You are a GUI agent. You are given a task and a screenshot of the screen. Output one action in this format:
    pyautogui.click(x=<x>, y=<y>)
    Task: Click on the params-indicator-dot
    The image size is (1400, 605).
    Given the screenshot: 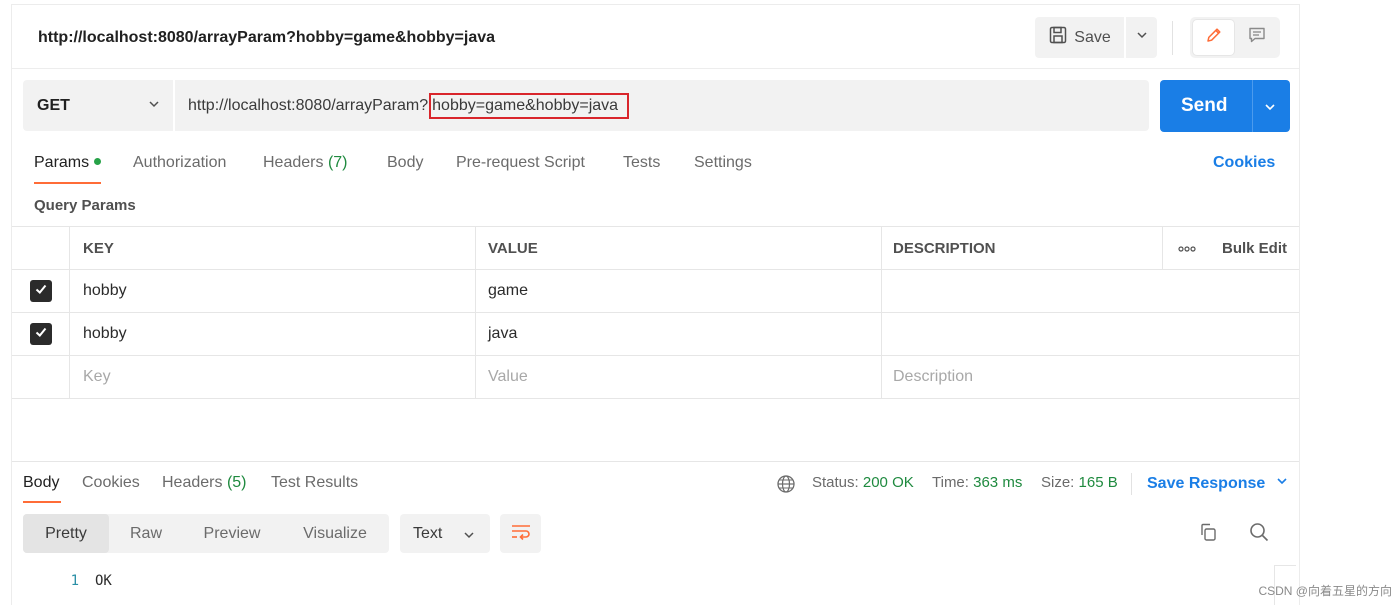 What is the action you would take?
    pyautogui.click(x=98, y=161)
    